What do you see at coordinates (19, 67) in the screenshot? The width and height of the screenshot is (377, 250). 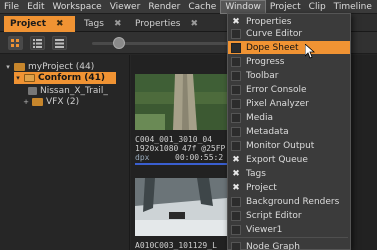 I see `project-folder-icon` at bounding box center [19, 67].